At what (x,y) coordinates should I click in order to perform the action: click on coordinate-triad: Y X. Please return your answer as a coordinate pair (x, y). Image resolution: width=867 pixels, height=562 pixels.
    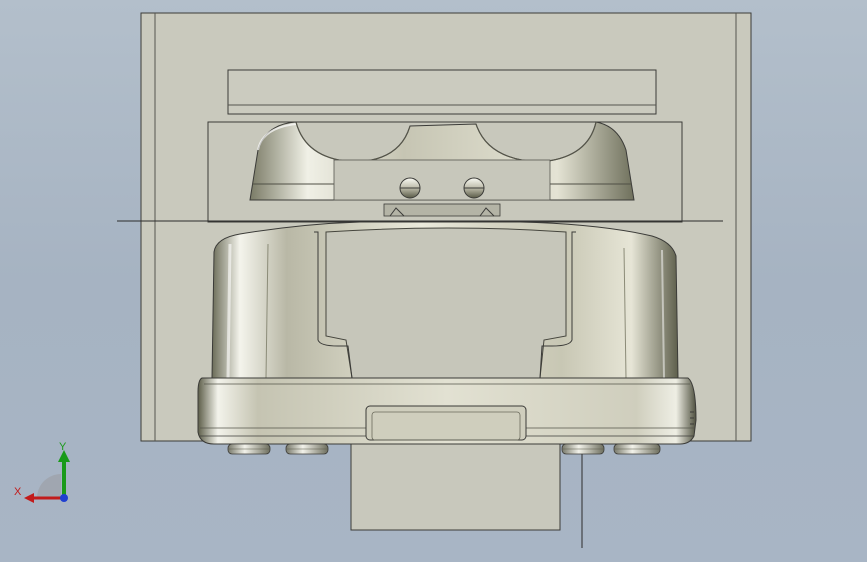
    Looking at the image, I should click on (45, 473).